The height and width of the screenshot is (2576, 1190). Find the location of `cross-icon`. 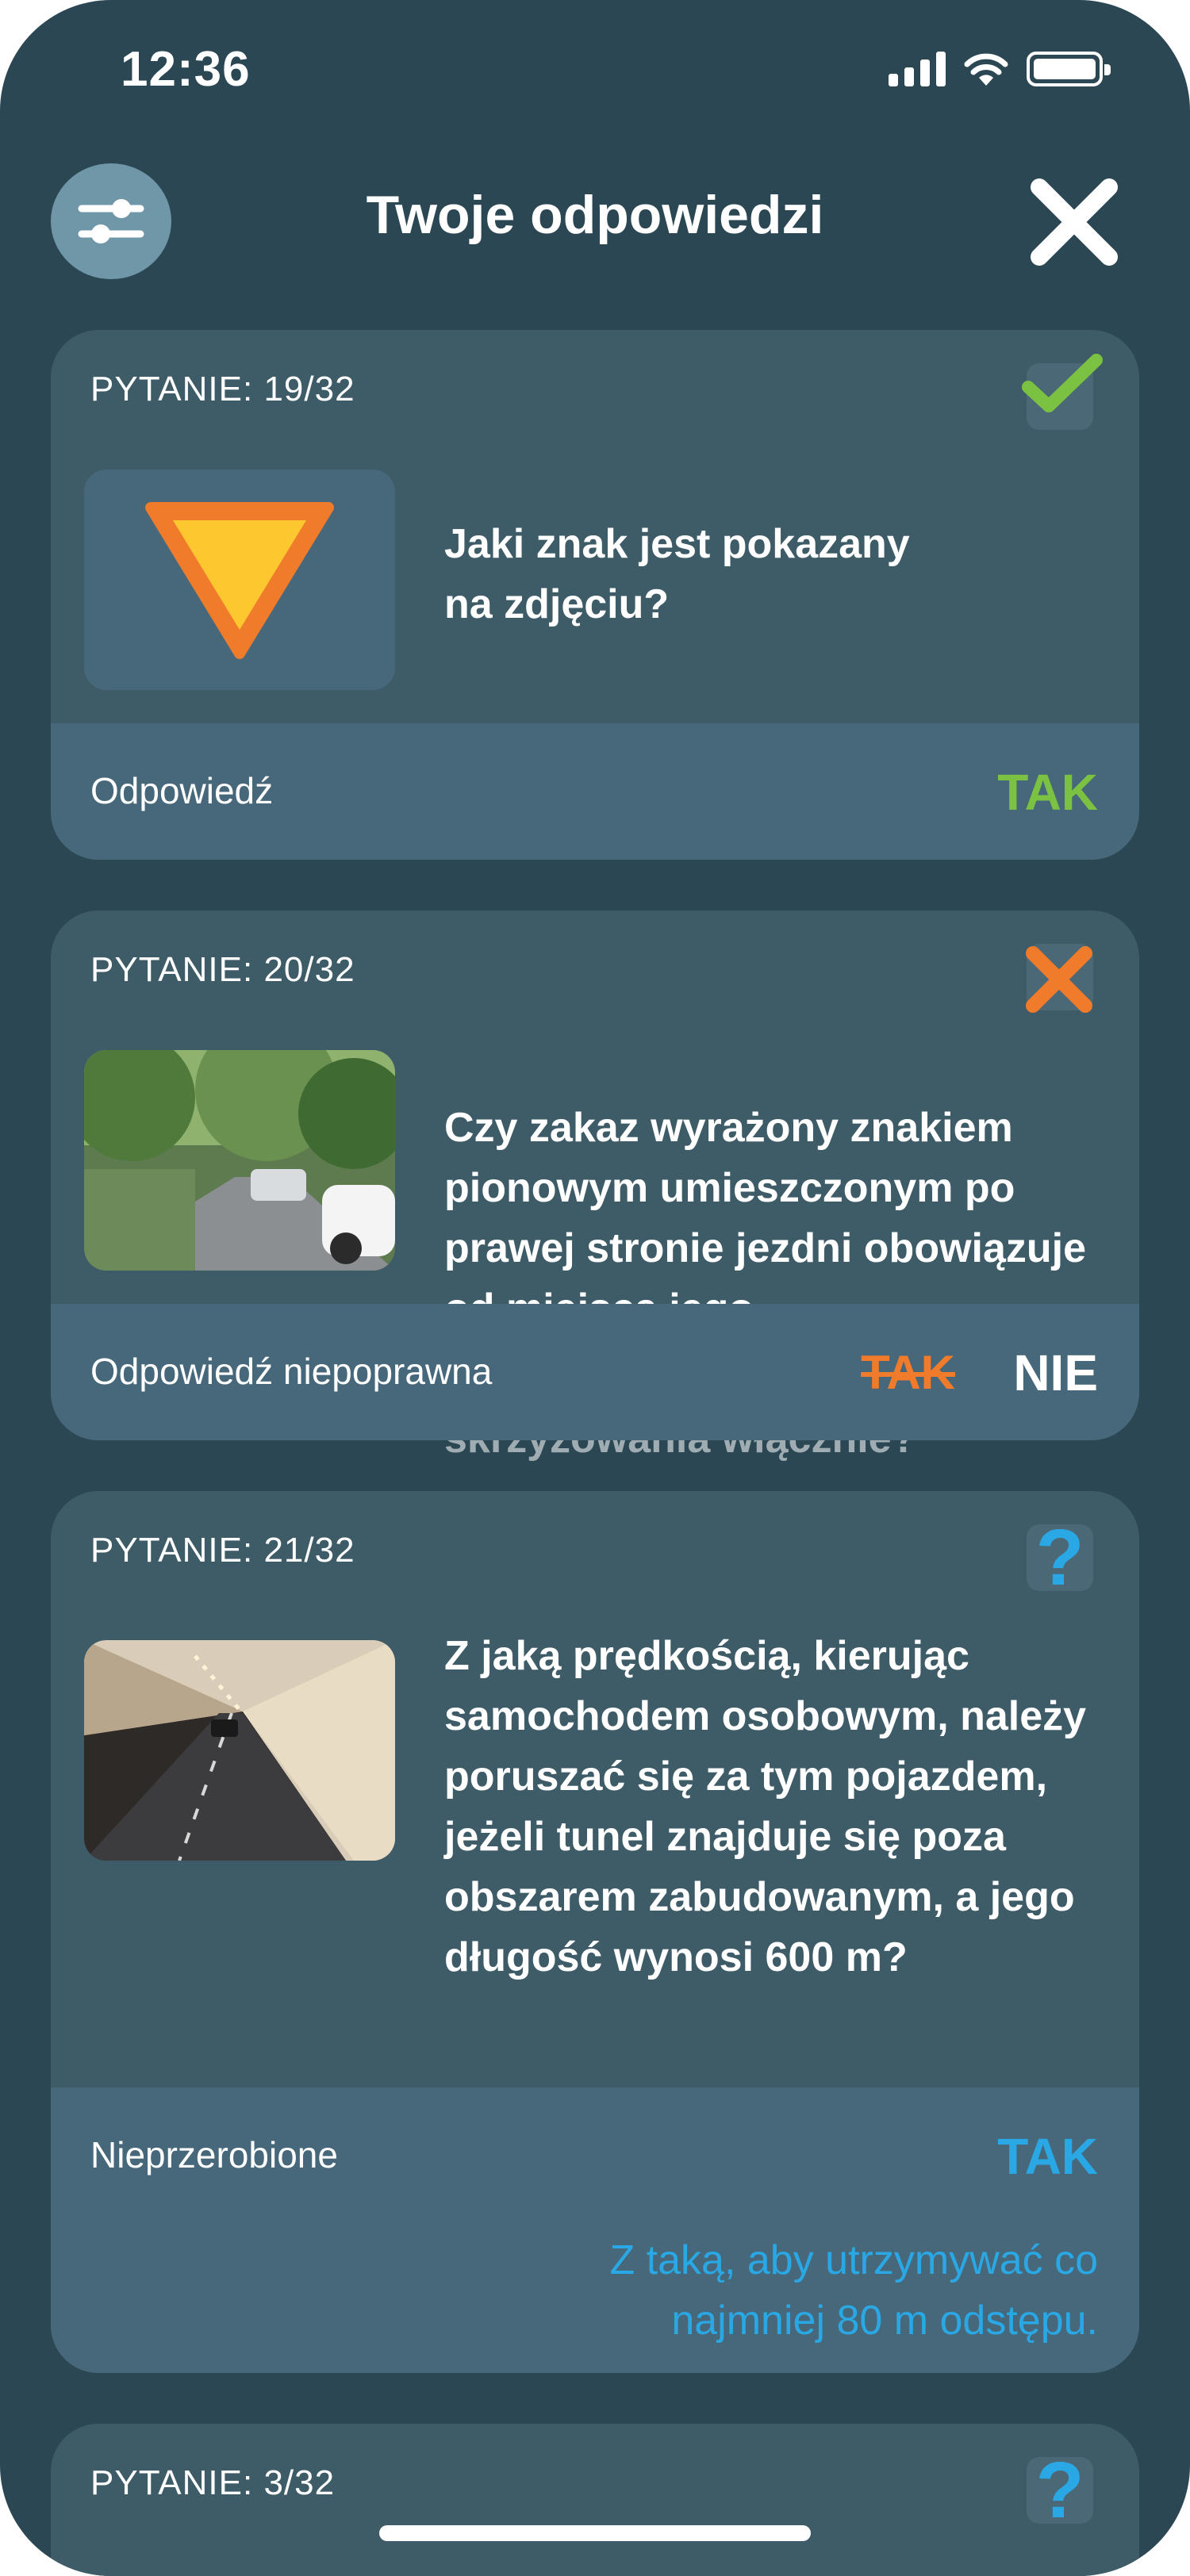

cross-icon is located at coordinates (1059, 979).